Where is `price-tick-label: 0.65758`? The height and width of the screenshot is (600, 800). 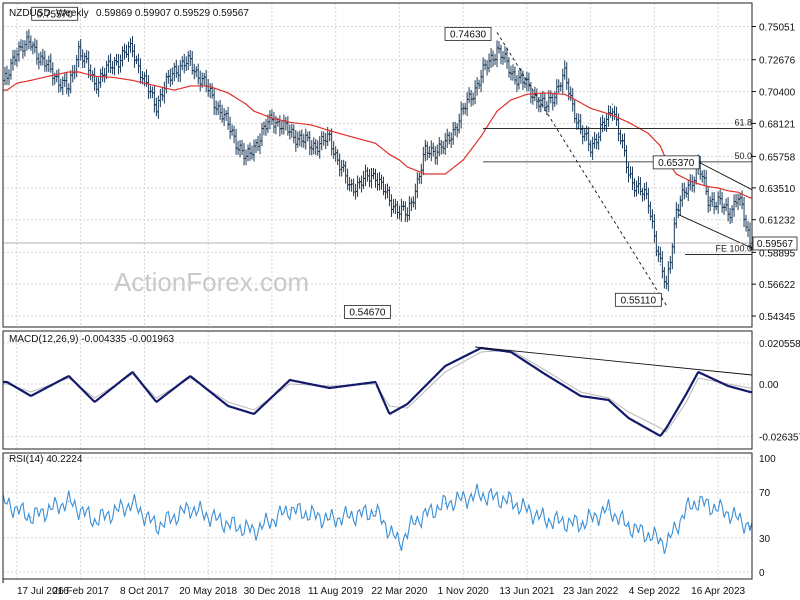
price-tick-label: 0.65758 is located at coordinates (777, 157).